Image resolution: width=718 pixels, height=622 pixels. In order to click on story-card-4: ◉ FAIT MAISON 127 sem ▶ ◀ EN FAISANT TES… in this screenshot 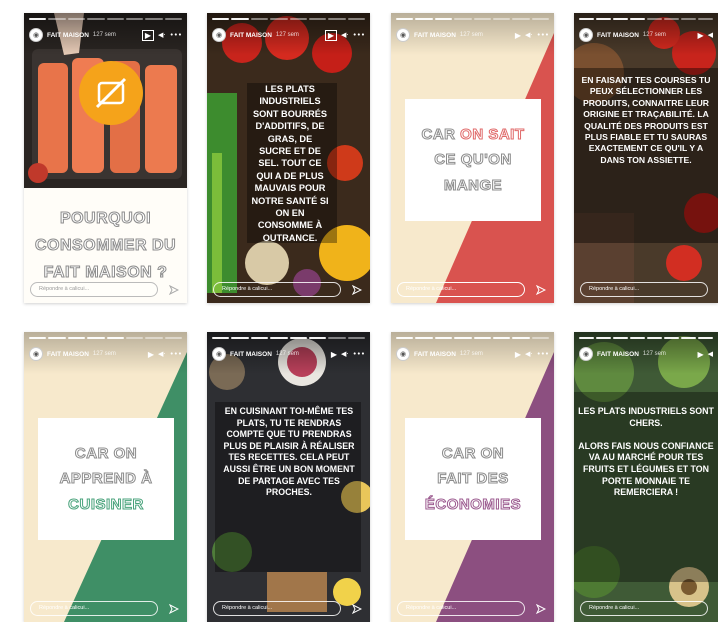, I will do `click(646, 158)`.